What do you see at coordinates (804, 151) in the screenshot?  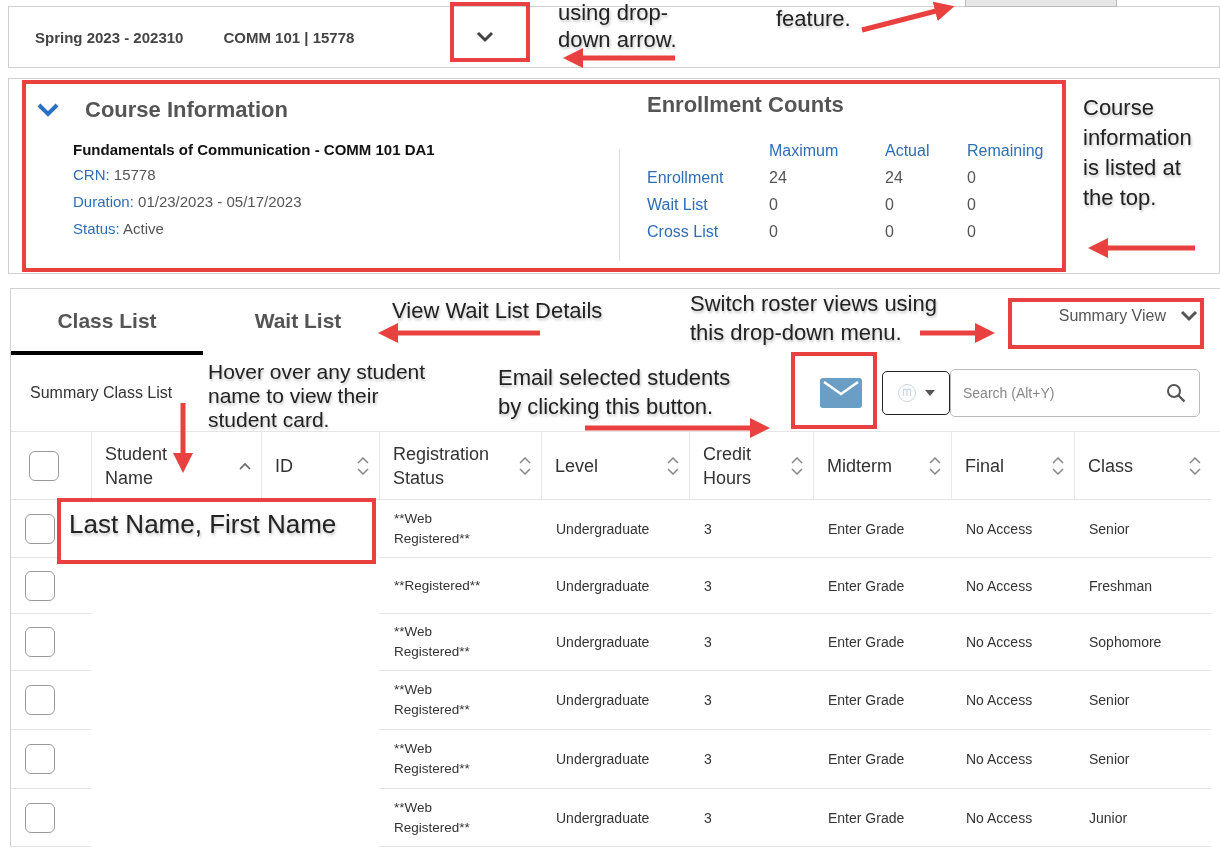 I see `column-header: Maximum` at bounding box center [804, 151].